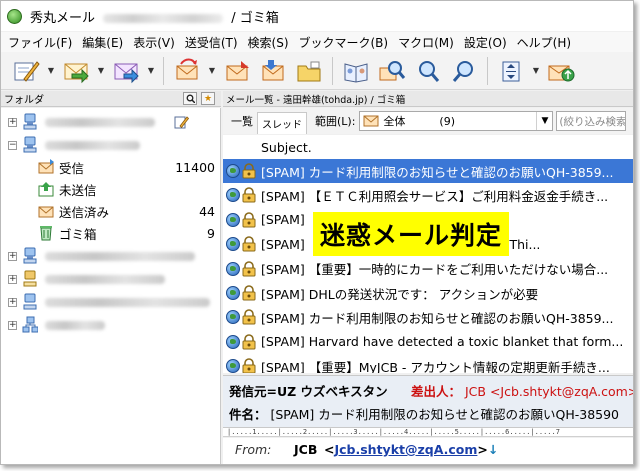  I want to click on magnifier-icon, so click(462, 71).